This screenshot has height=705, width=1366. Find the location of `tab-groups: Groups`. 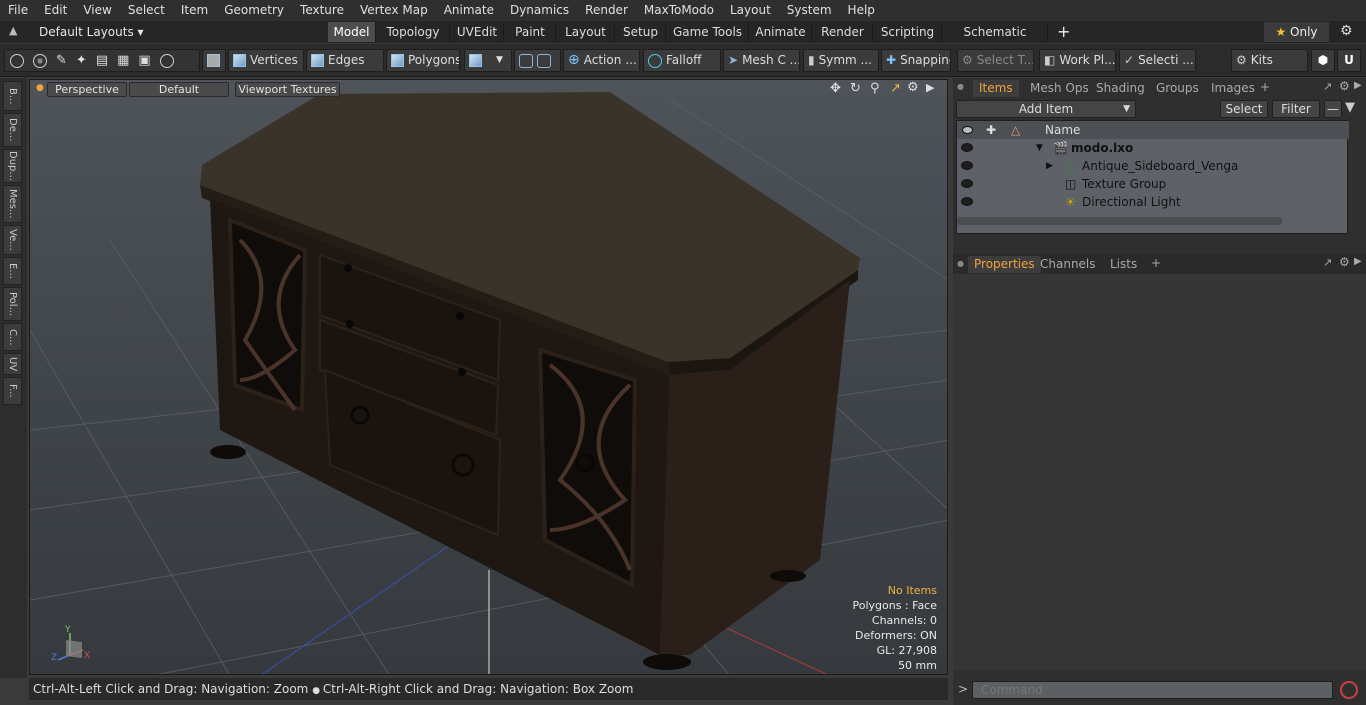

tab-groups: Groups is located at coordinates (1177, 88).